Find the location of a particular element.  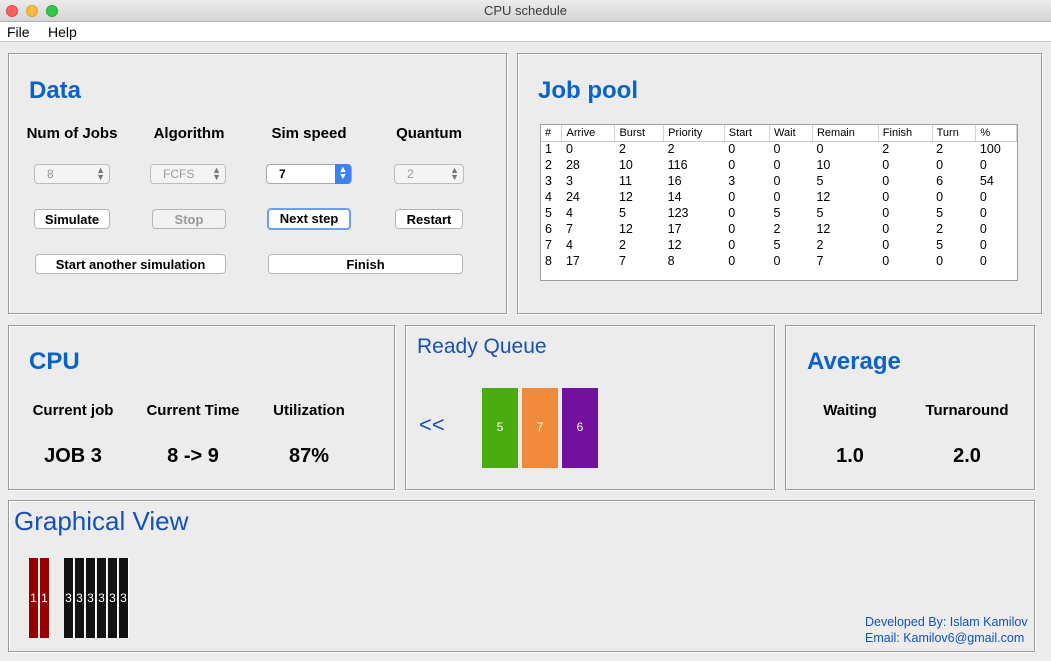

restart-button: Restart is located at coordinates (429, 219).